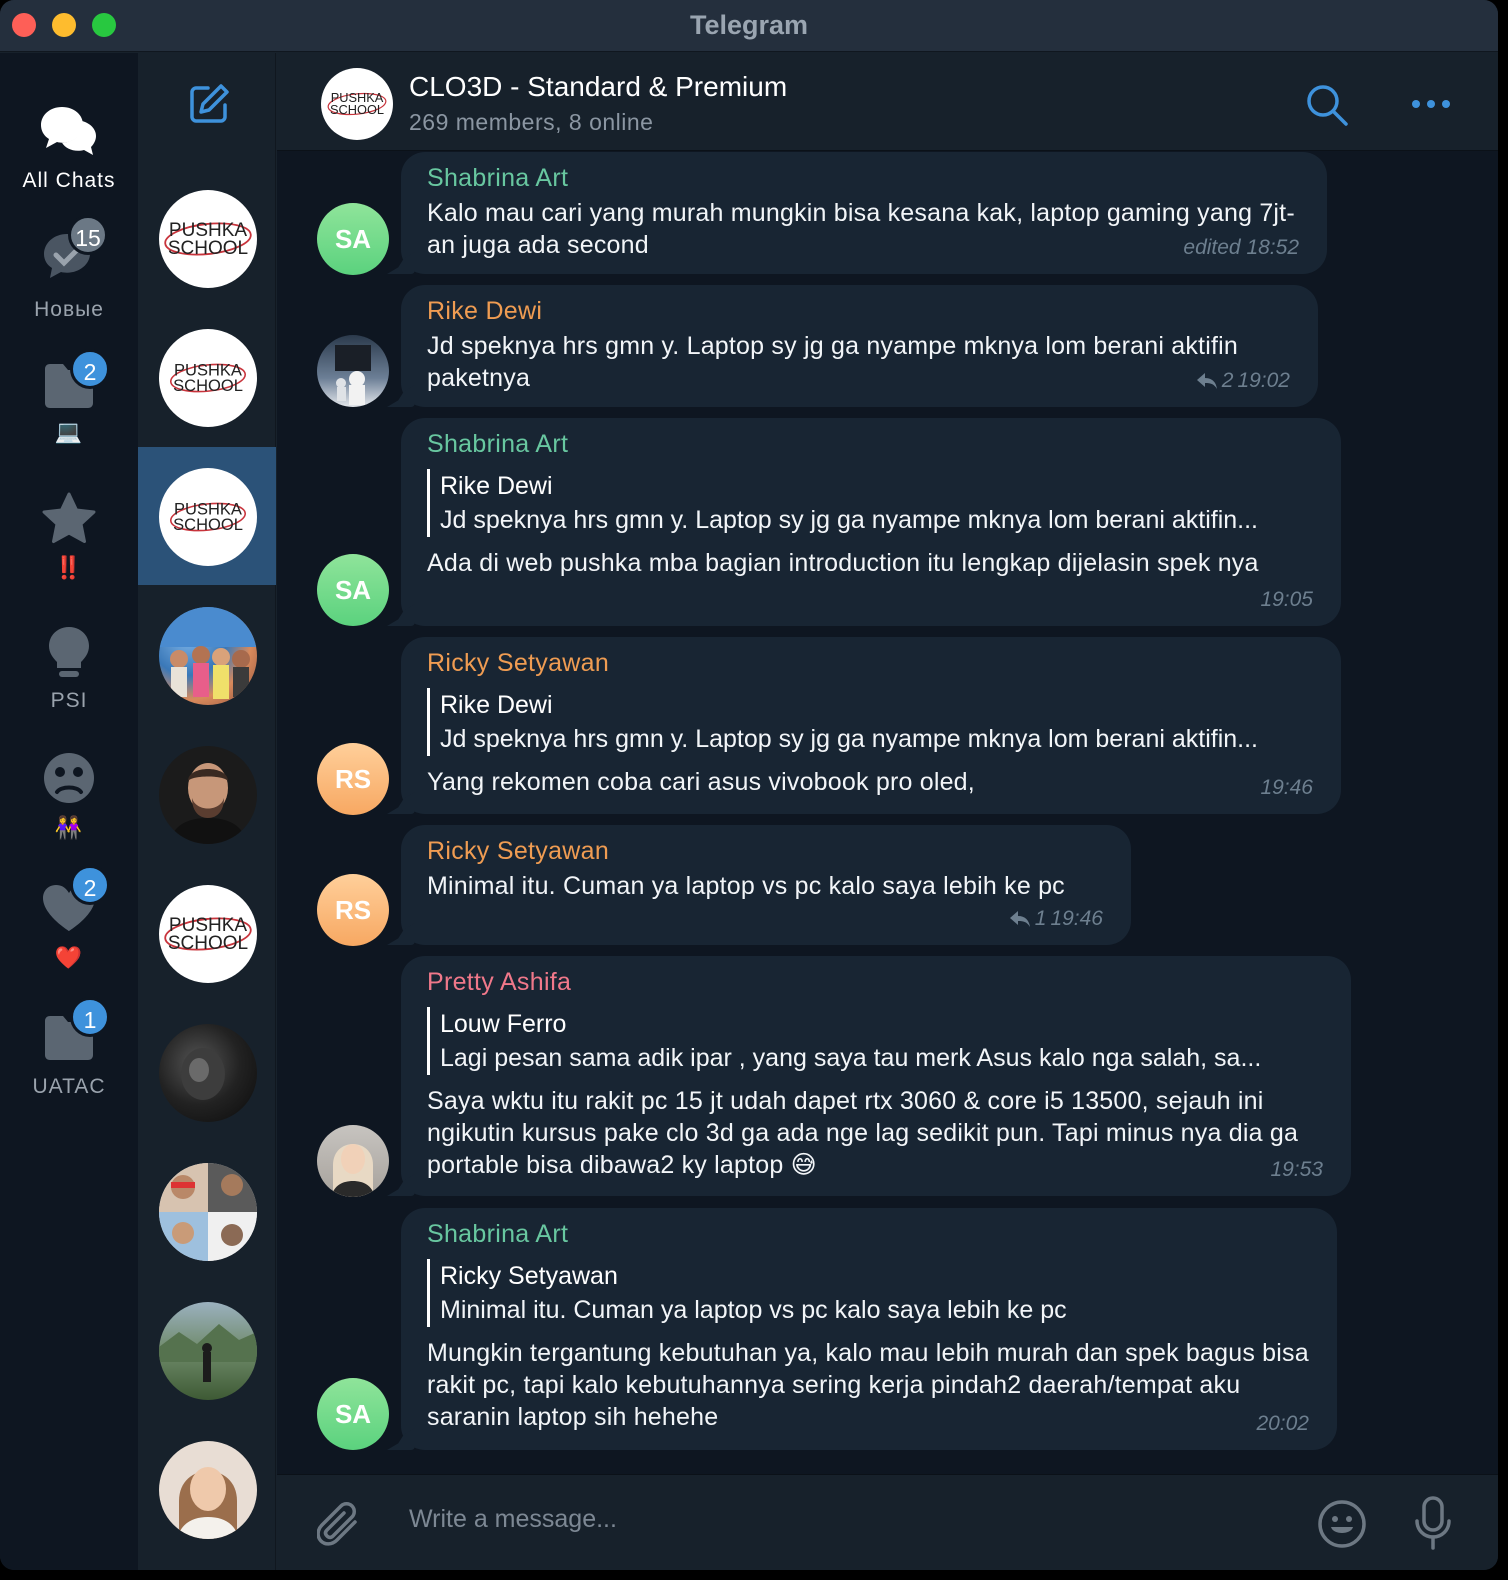 The width and height of the screenshot is (1508, 1580). Describe the element at coordinates (1263, 380) in the screenshot. I see `message-time: 19:02` at that location.